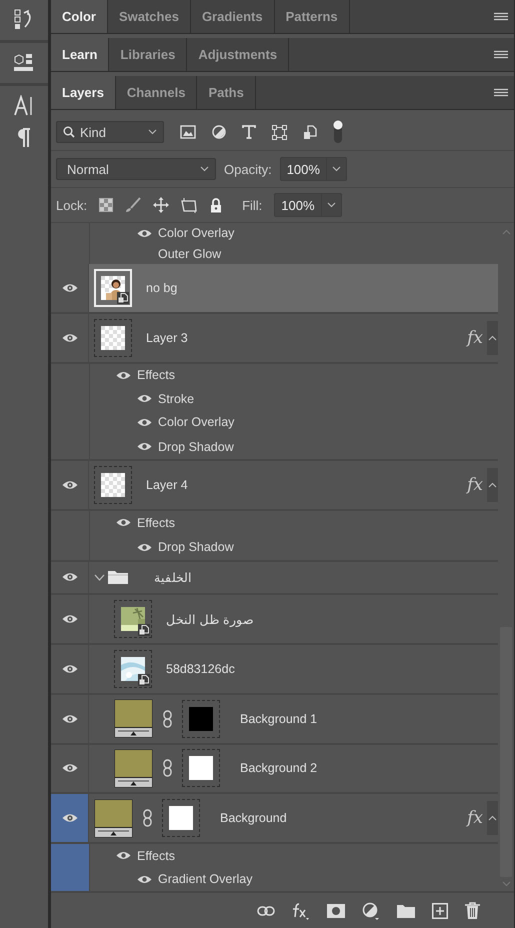 This screenshot has height=928, width=515. Describe the element at coordinates (279, 719) in the screenshot. I see `layer-name: Background 1` at that location.